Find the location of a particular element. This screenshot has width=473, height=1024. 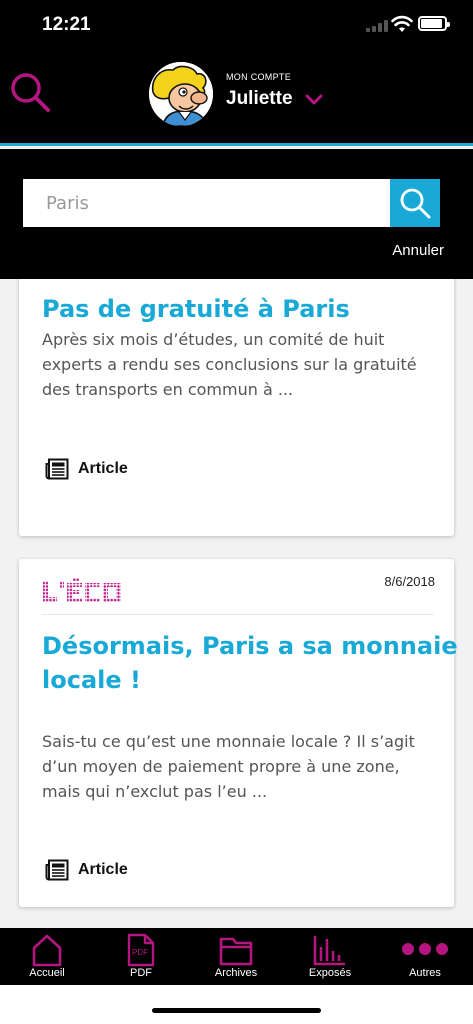

home-indicator-area is located at coordinates (236, 1004).